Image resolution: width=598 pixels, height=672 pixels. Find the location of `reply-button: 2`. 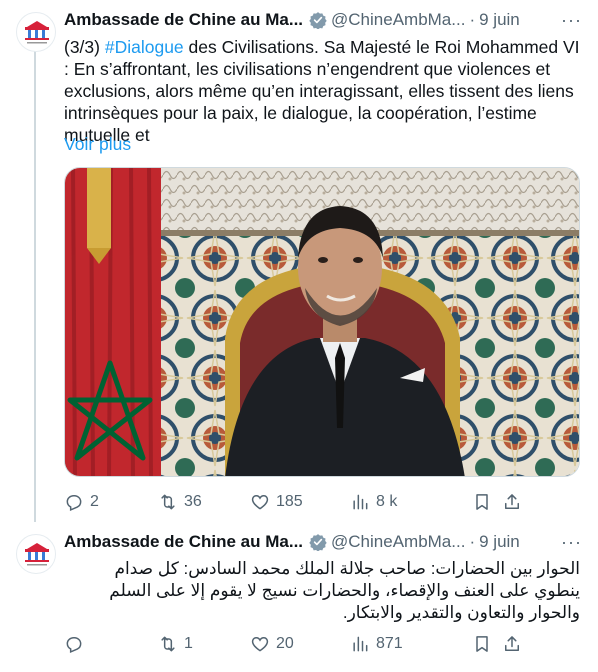

reply-button: 2 is located at coordinates (111, 502).